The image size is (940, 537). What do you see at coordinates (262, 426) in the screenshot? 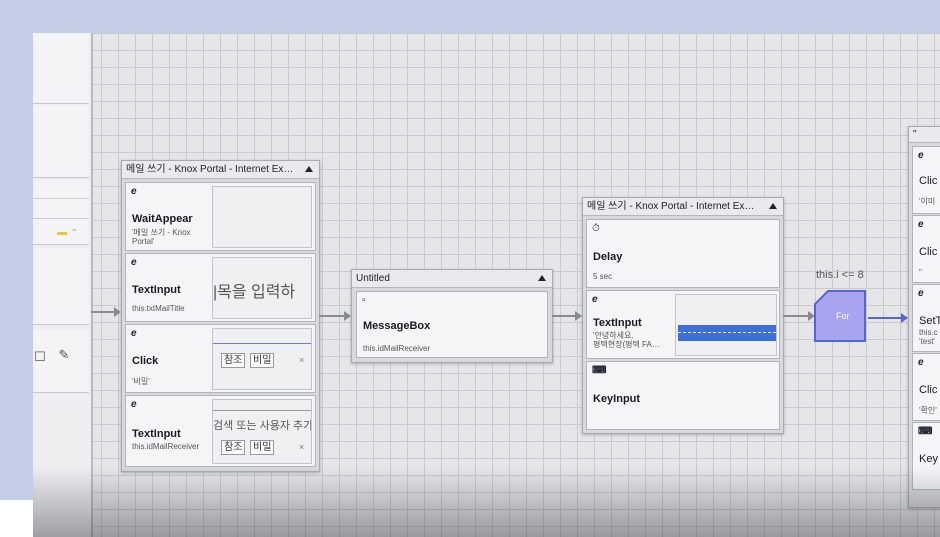
I see `thumbnail-text: 검색 또는 사용자 추가` at bounding box center [262, 426].